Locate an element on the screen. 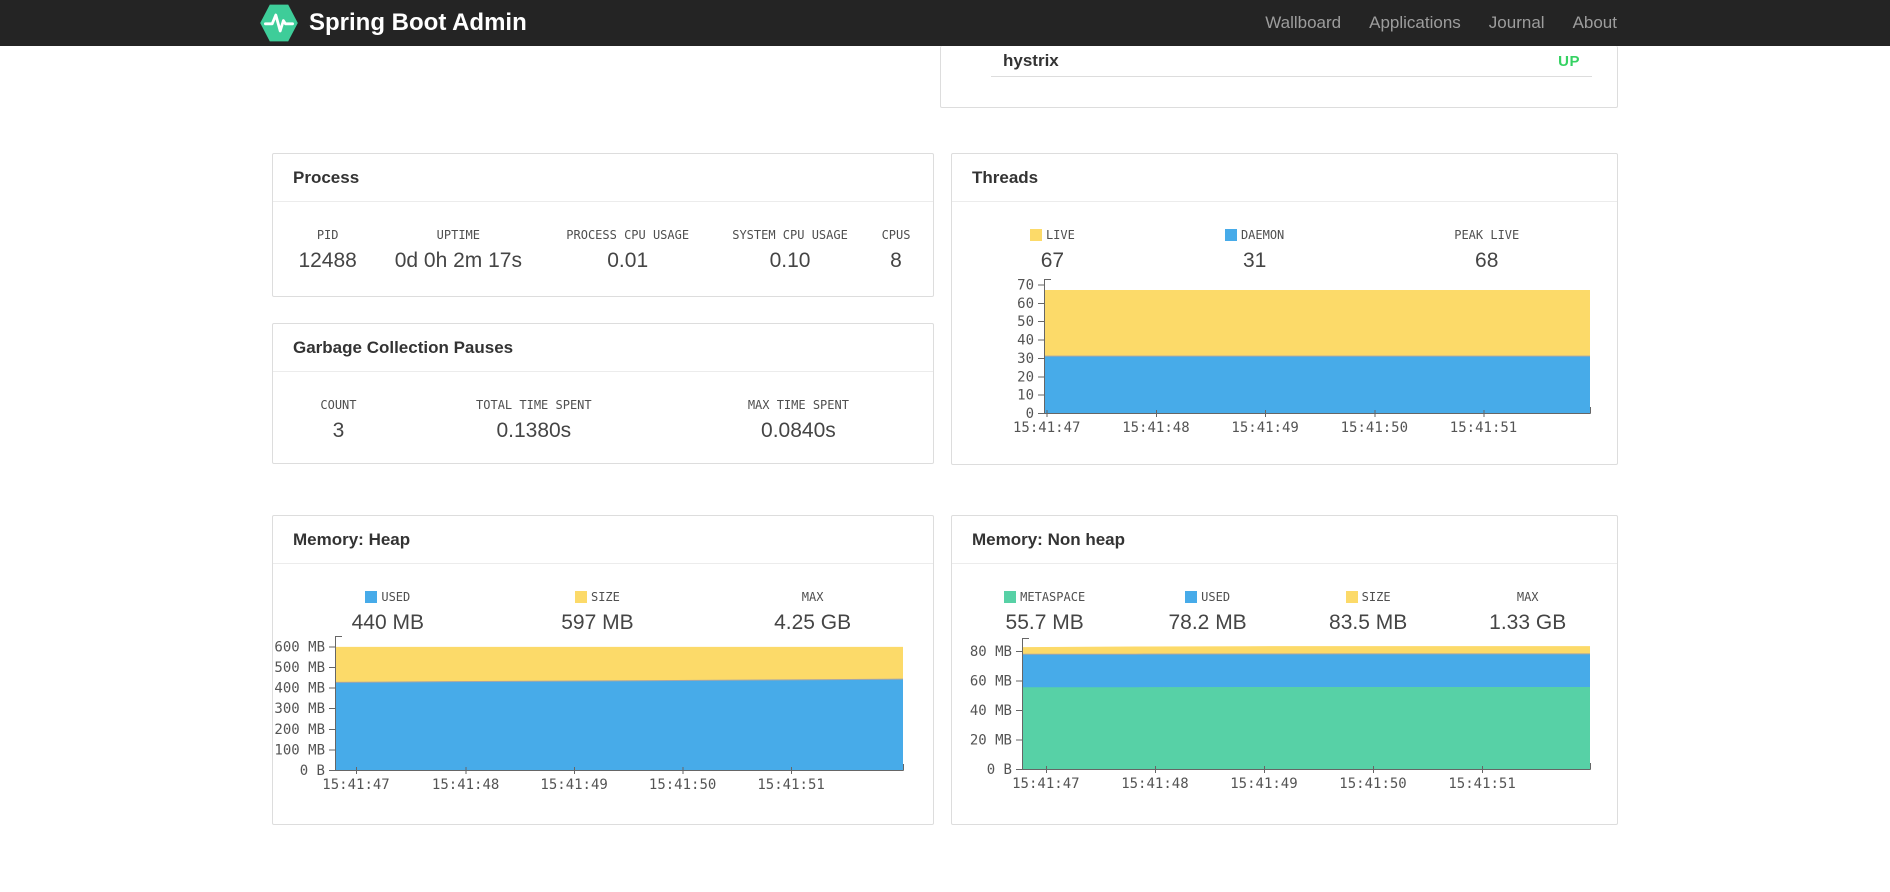  y-axis-tick-label: 80 MB is located at coordinates (991, 652).